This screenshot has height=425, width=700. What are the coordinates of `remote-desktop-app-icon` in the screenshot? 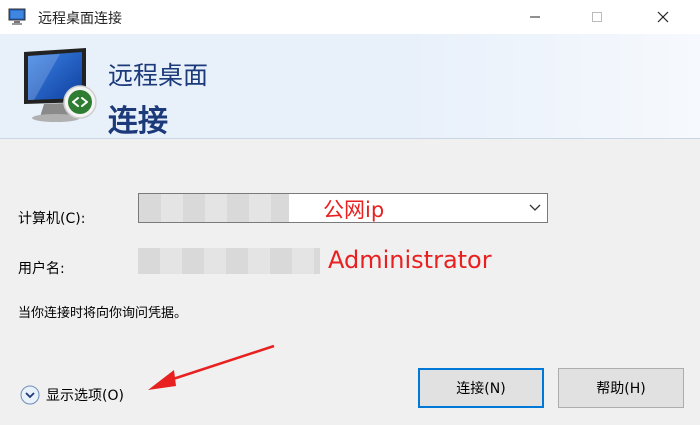 It's located at (17, 16).